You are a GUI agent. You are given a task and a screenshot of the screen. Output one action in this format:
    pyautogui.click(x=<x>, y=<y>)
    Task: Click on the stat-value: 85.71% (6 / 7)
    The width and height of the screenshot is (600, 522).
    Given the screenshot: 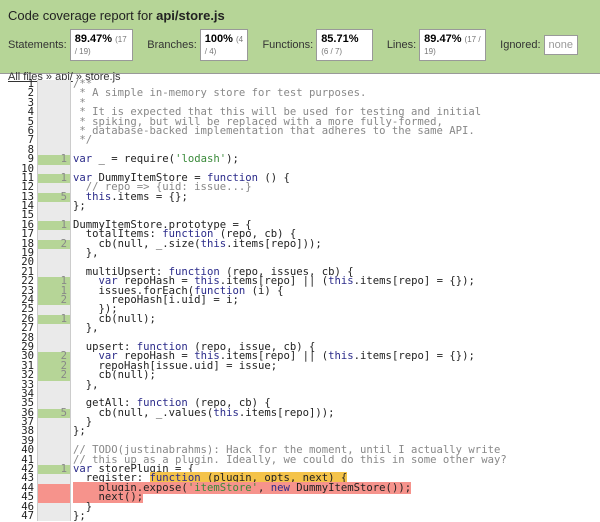 What is the action you would take?
    pyautogui.click(x=344, y=45)
    